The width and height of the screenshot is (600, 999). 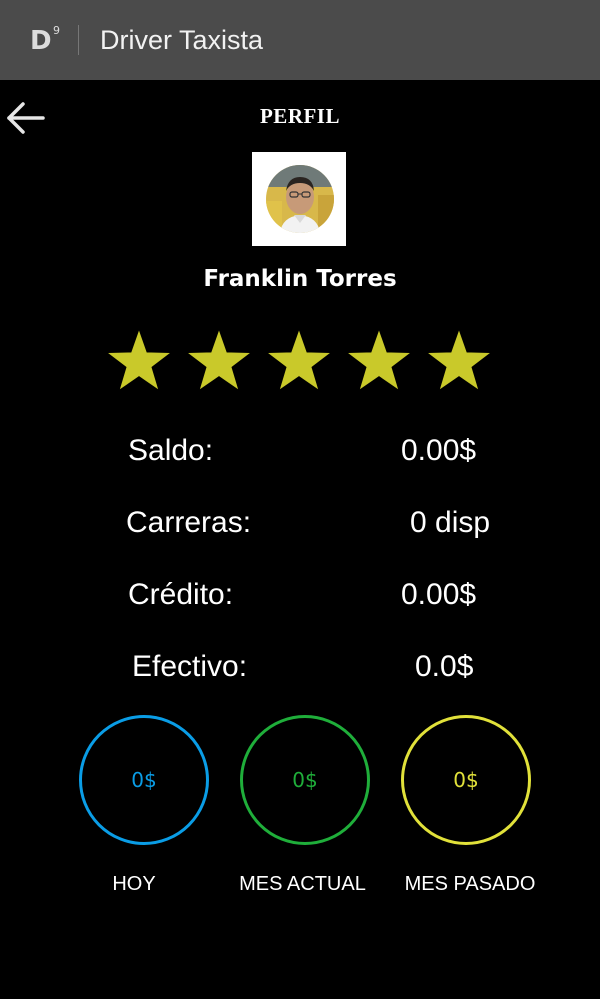 What do you see at coordinates (300, 40) in the screenshot?
I see `app-bar: D 9 Driver Taxista` at bounding box center [300, 40].